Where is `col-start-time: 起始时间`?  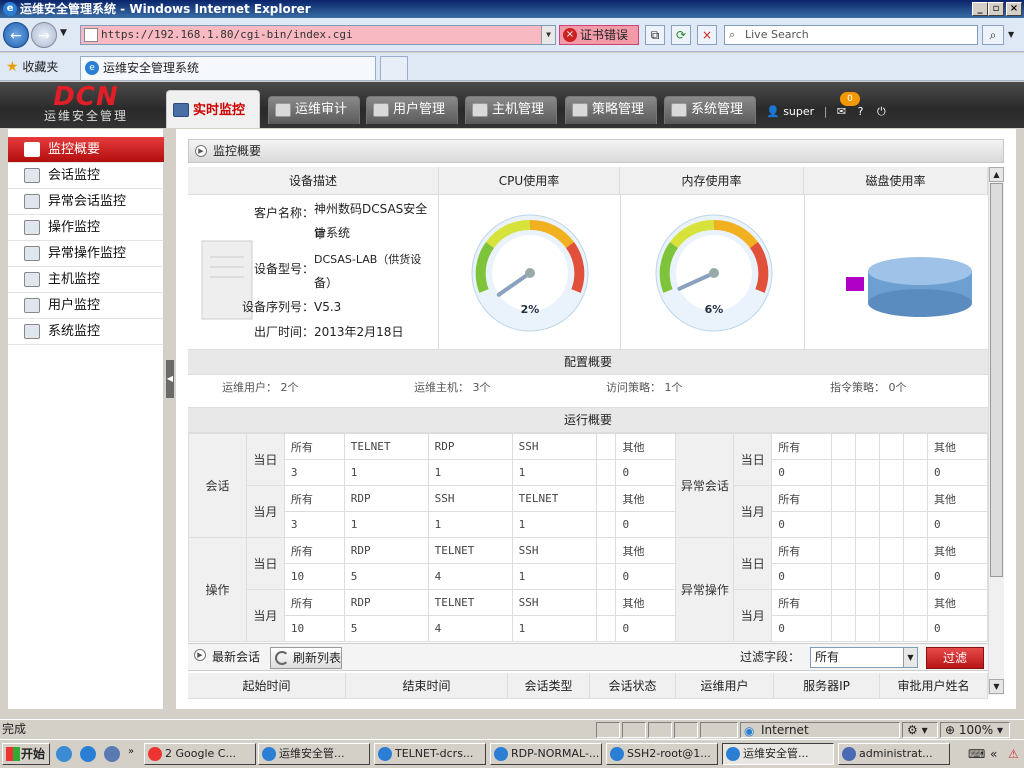
col-start-time: 起始时间 is located at coordinates (267, 686).